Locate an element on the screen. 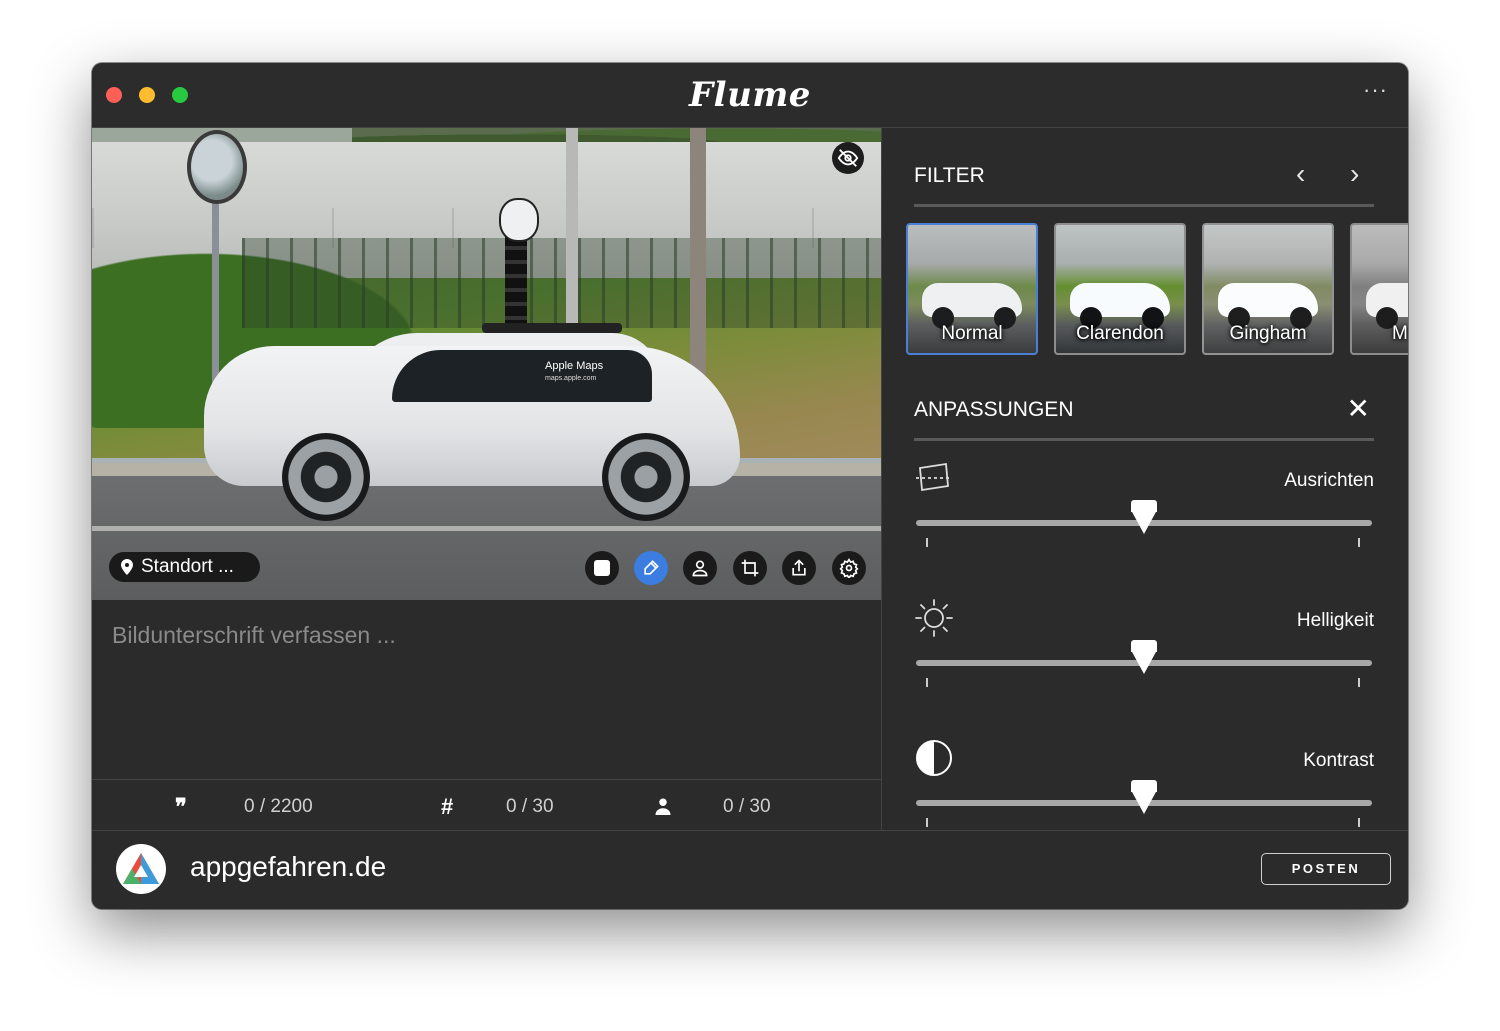  photo-pole is located at coordinates (572, 238).